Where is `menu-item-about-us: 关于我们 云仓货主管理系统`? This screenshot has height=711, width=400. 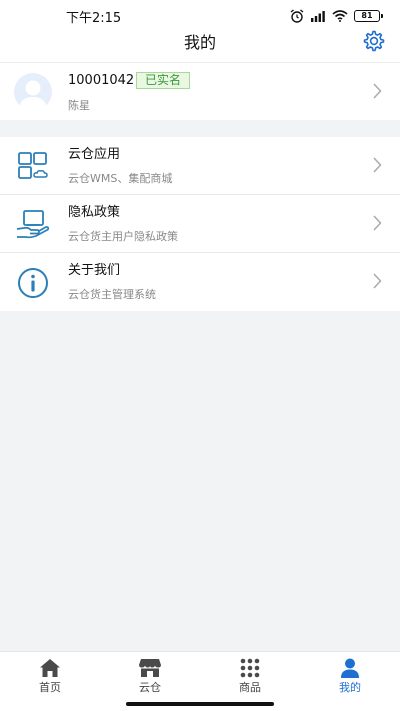 menu-item-about-us: 关于我们 云仓货主管理系统 is located at coordinates (200, 282).